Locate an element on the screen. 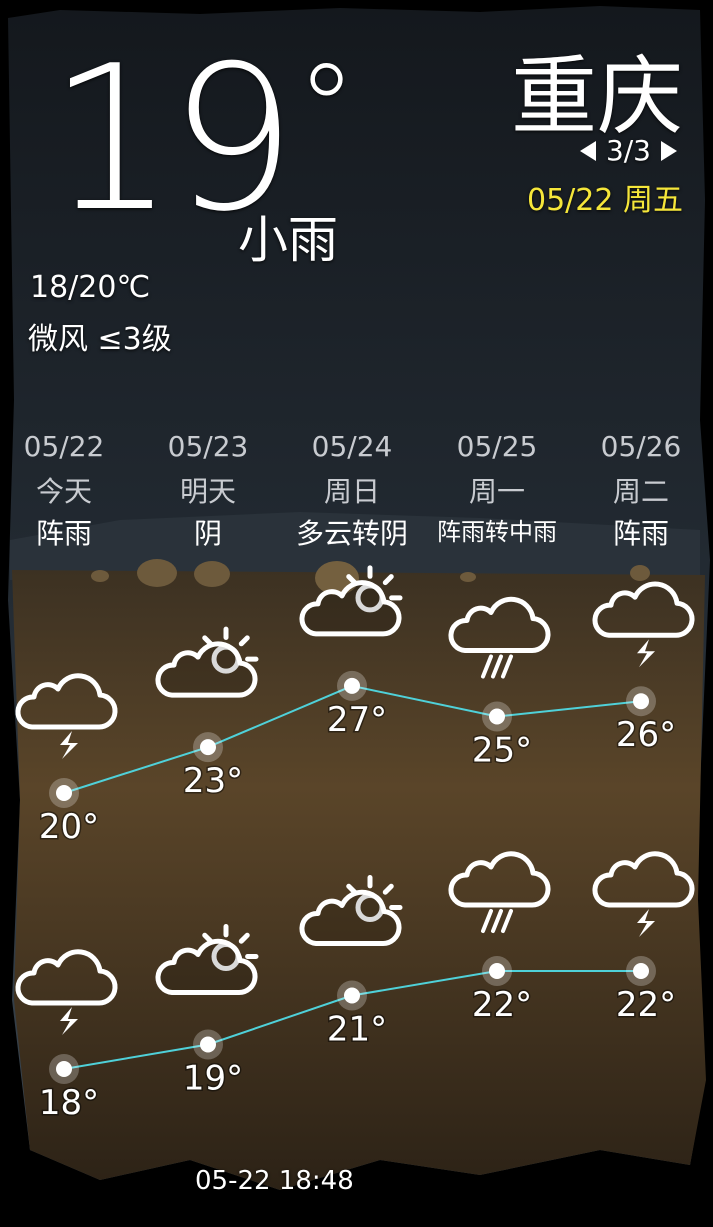 Image resolution: width=713 pixels, height=1227 pixels. city-name: 重庆 is located at coordinates (597, 88).